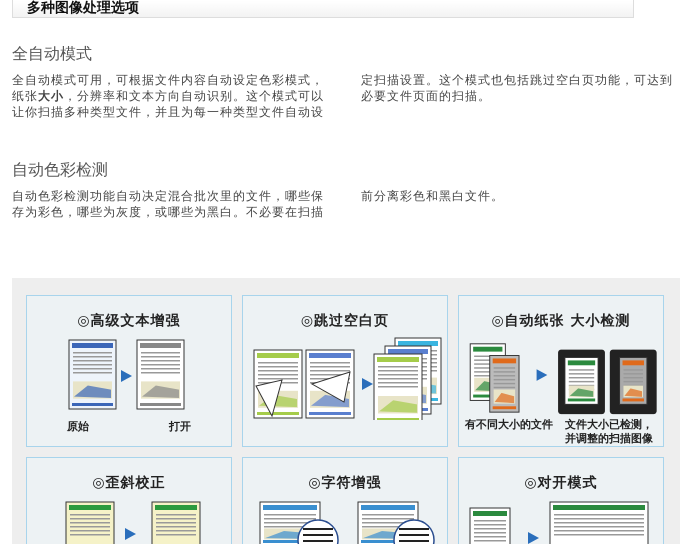 This screenshot has width=686, height=544. Describe the element at coordinates (78, 427) in the screenshot. I see `feature-caption: 原始` at that location.